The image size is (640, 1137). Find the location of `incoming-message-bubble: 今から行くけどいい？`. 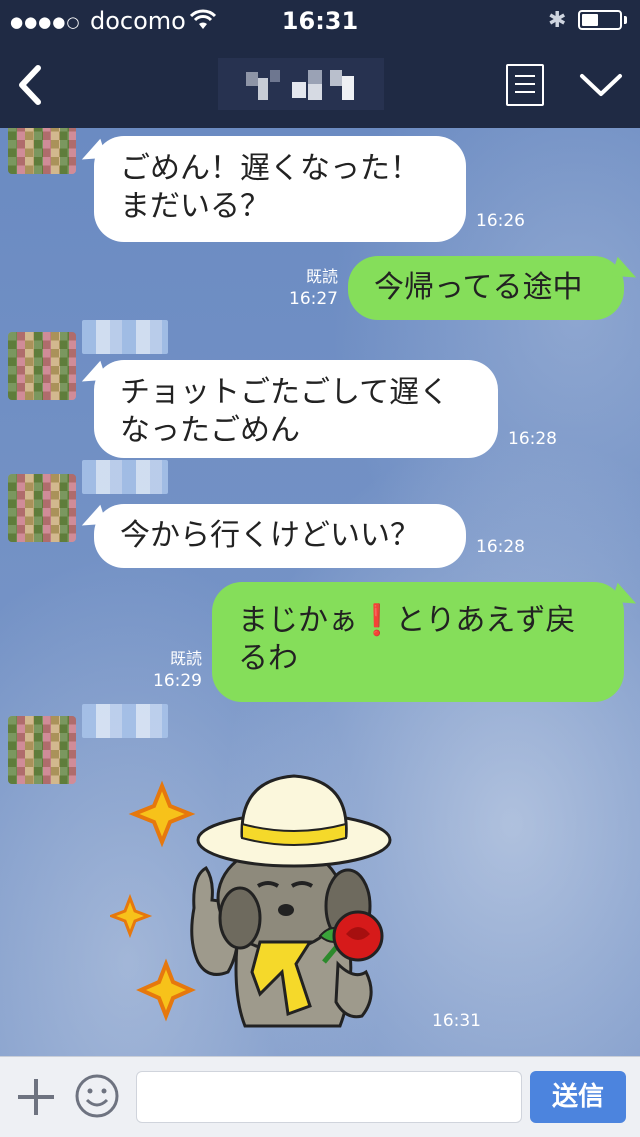

incoming-message-bubble: 今から行くけどいい？ is located at coordinates (280, 536).